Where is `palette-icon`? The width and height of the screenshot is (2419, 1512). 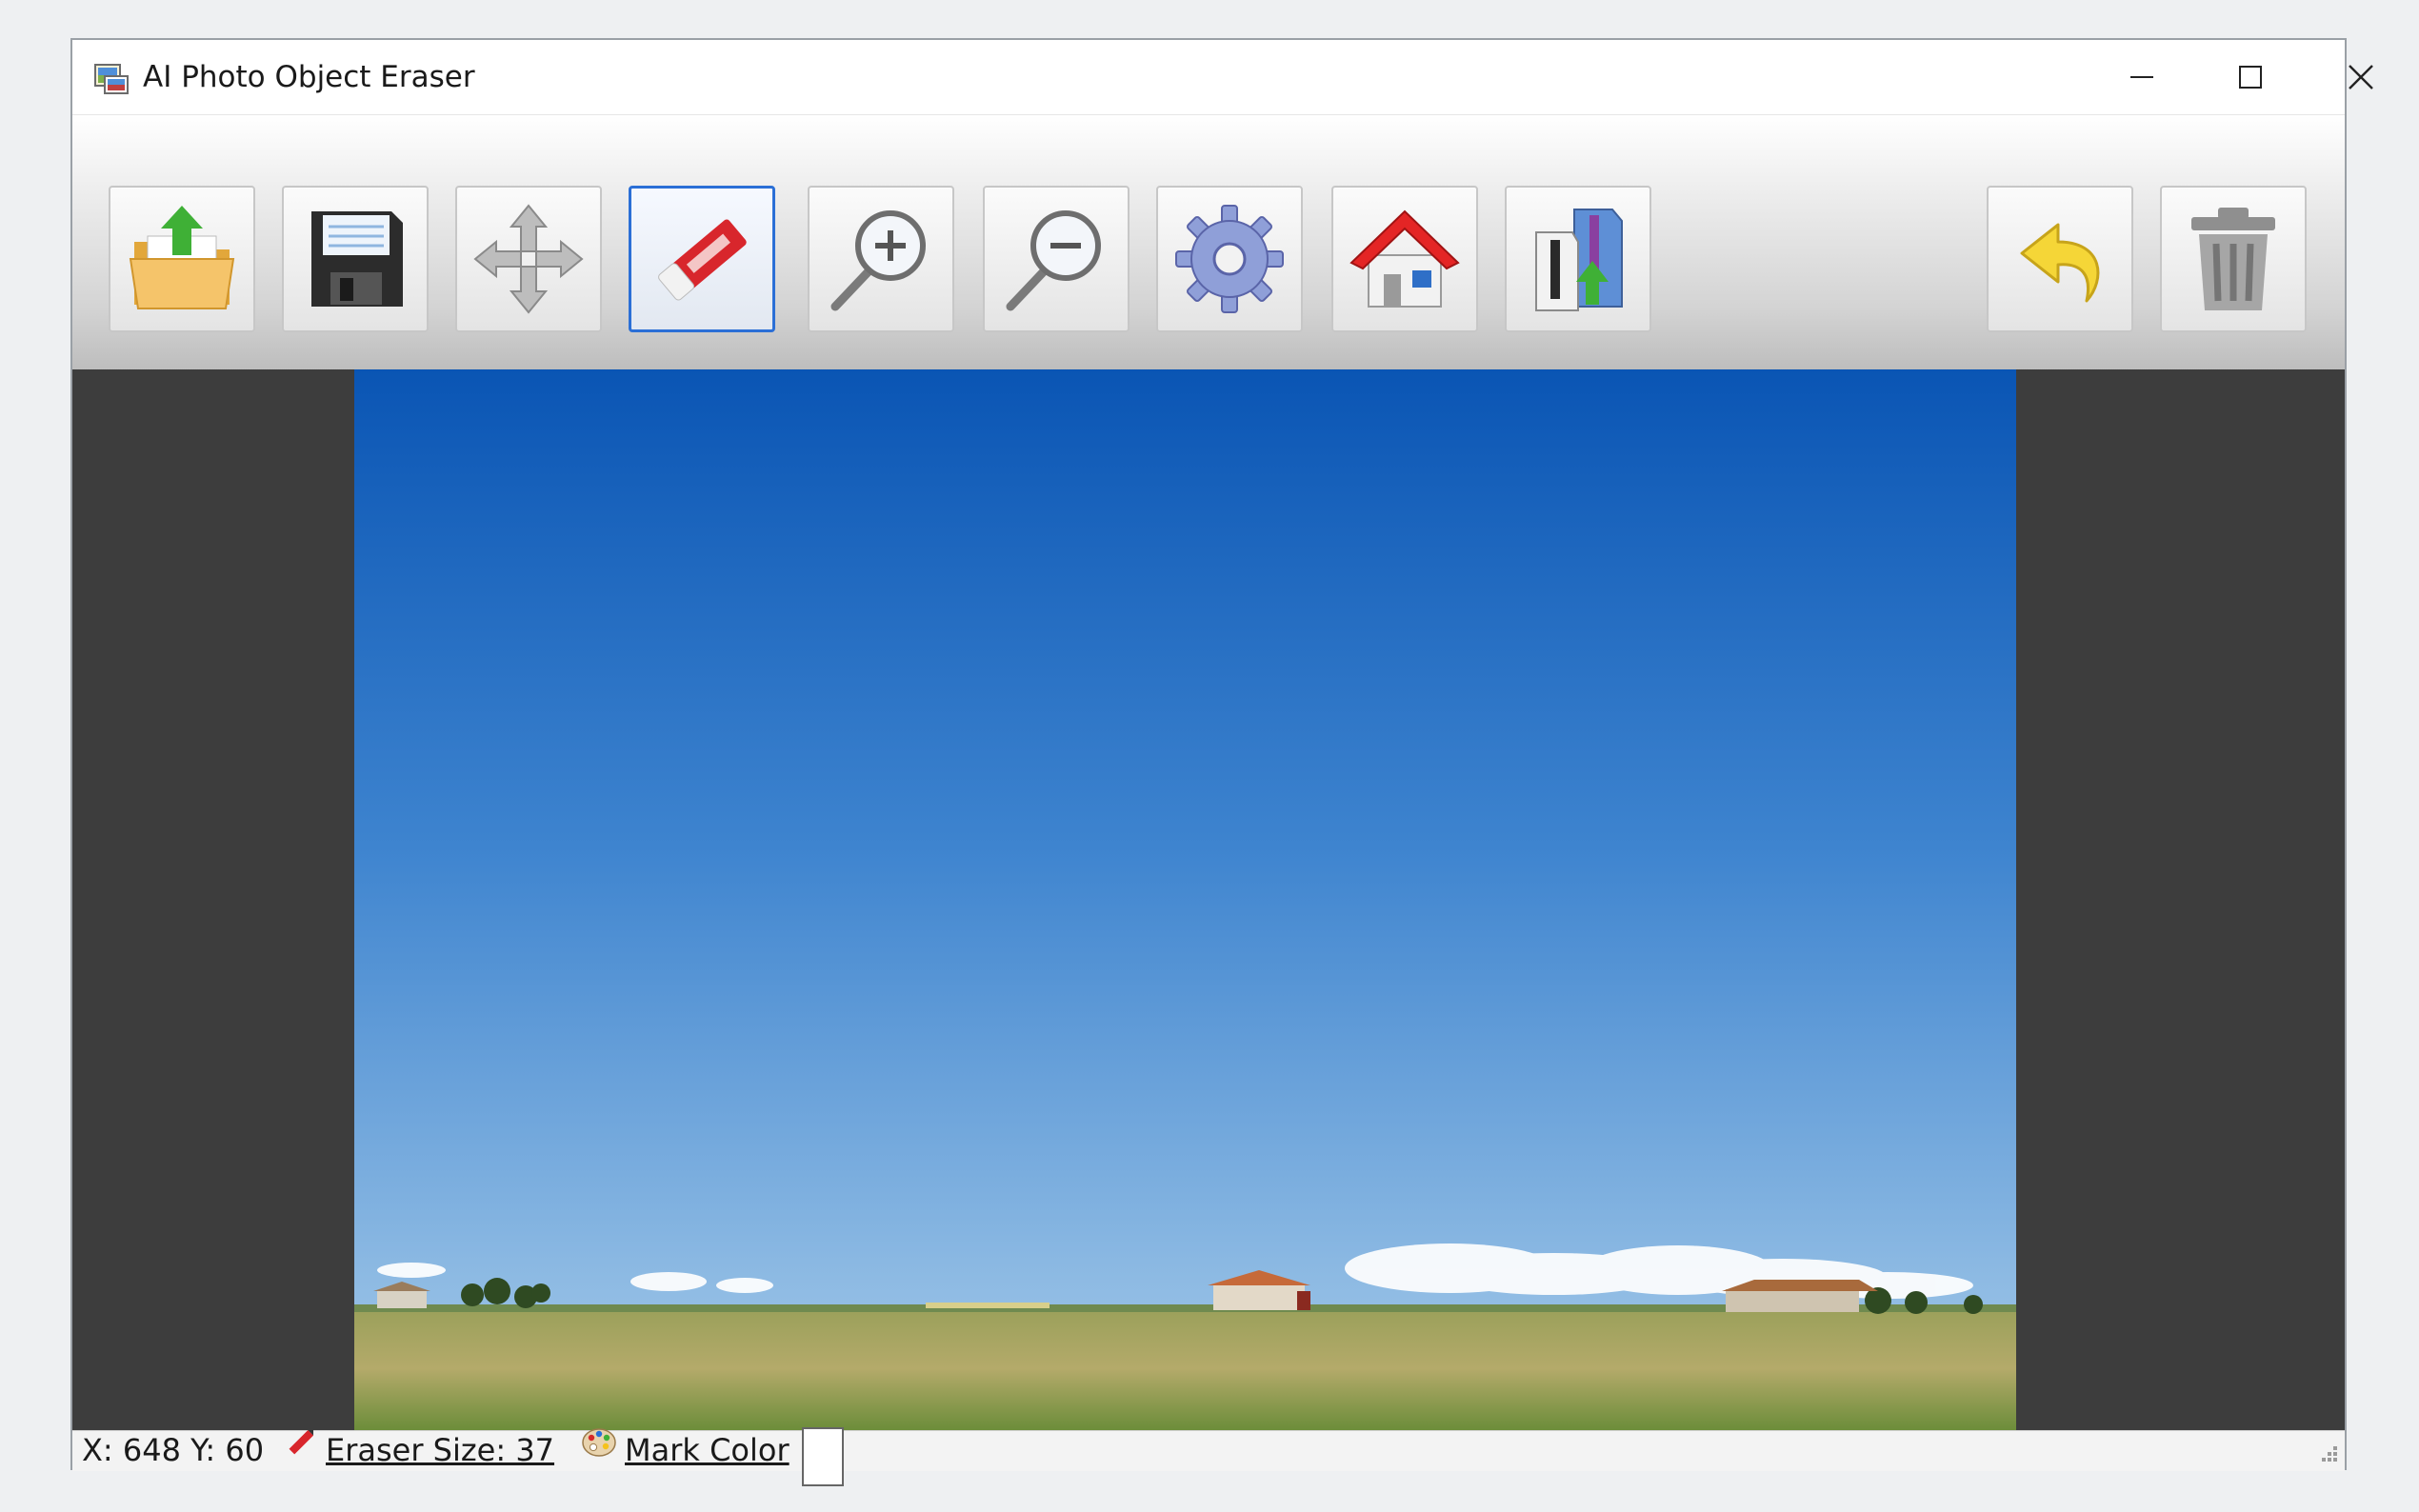 palette-icon is located at coordinates (599, 1442).